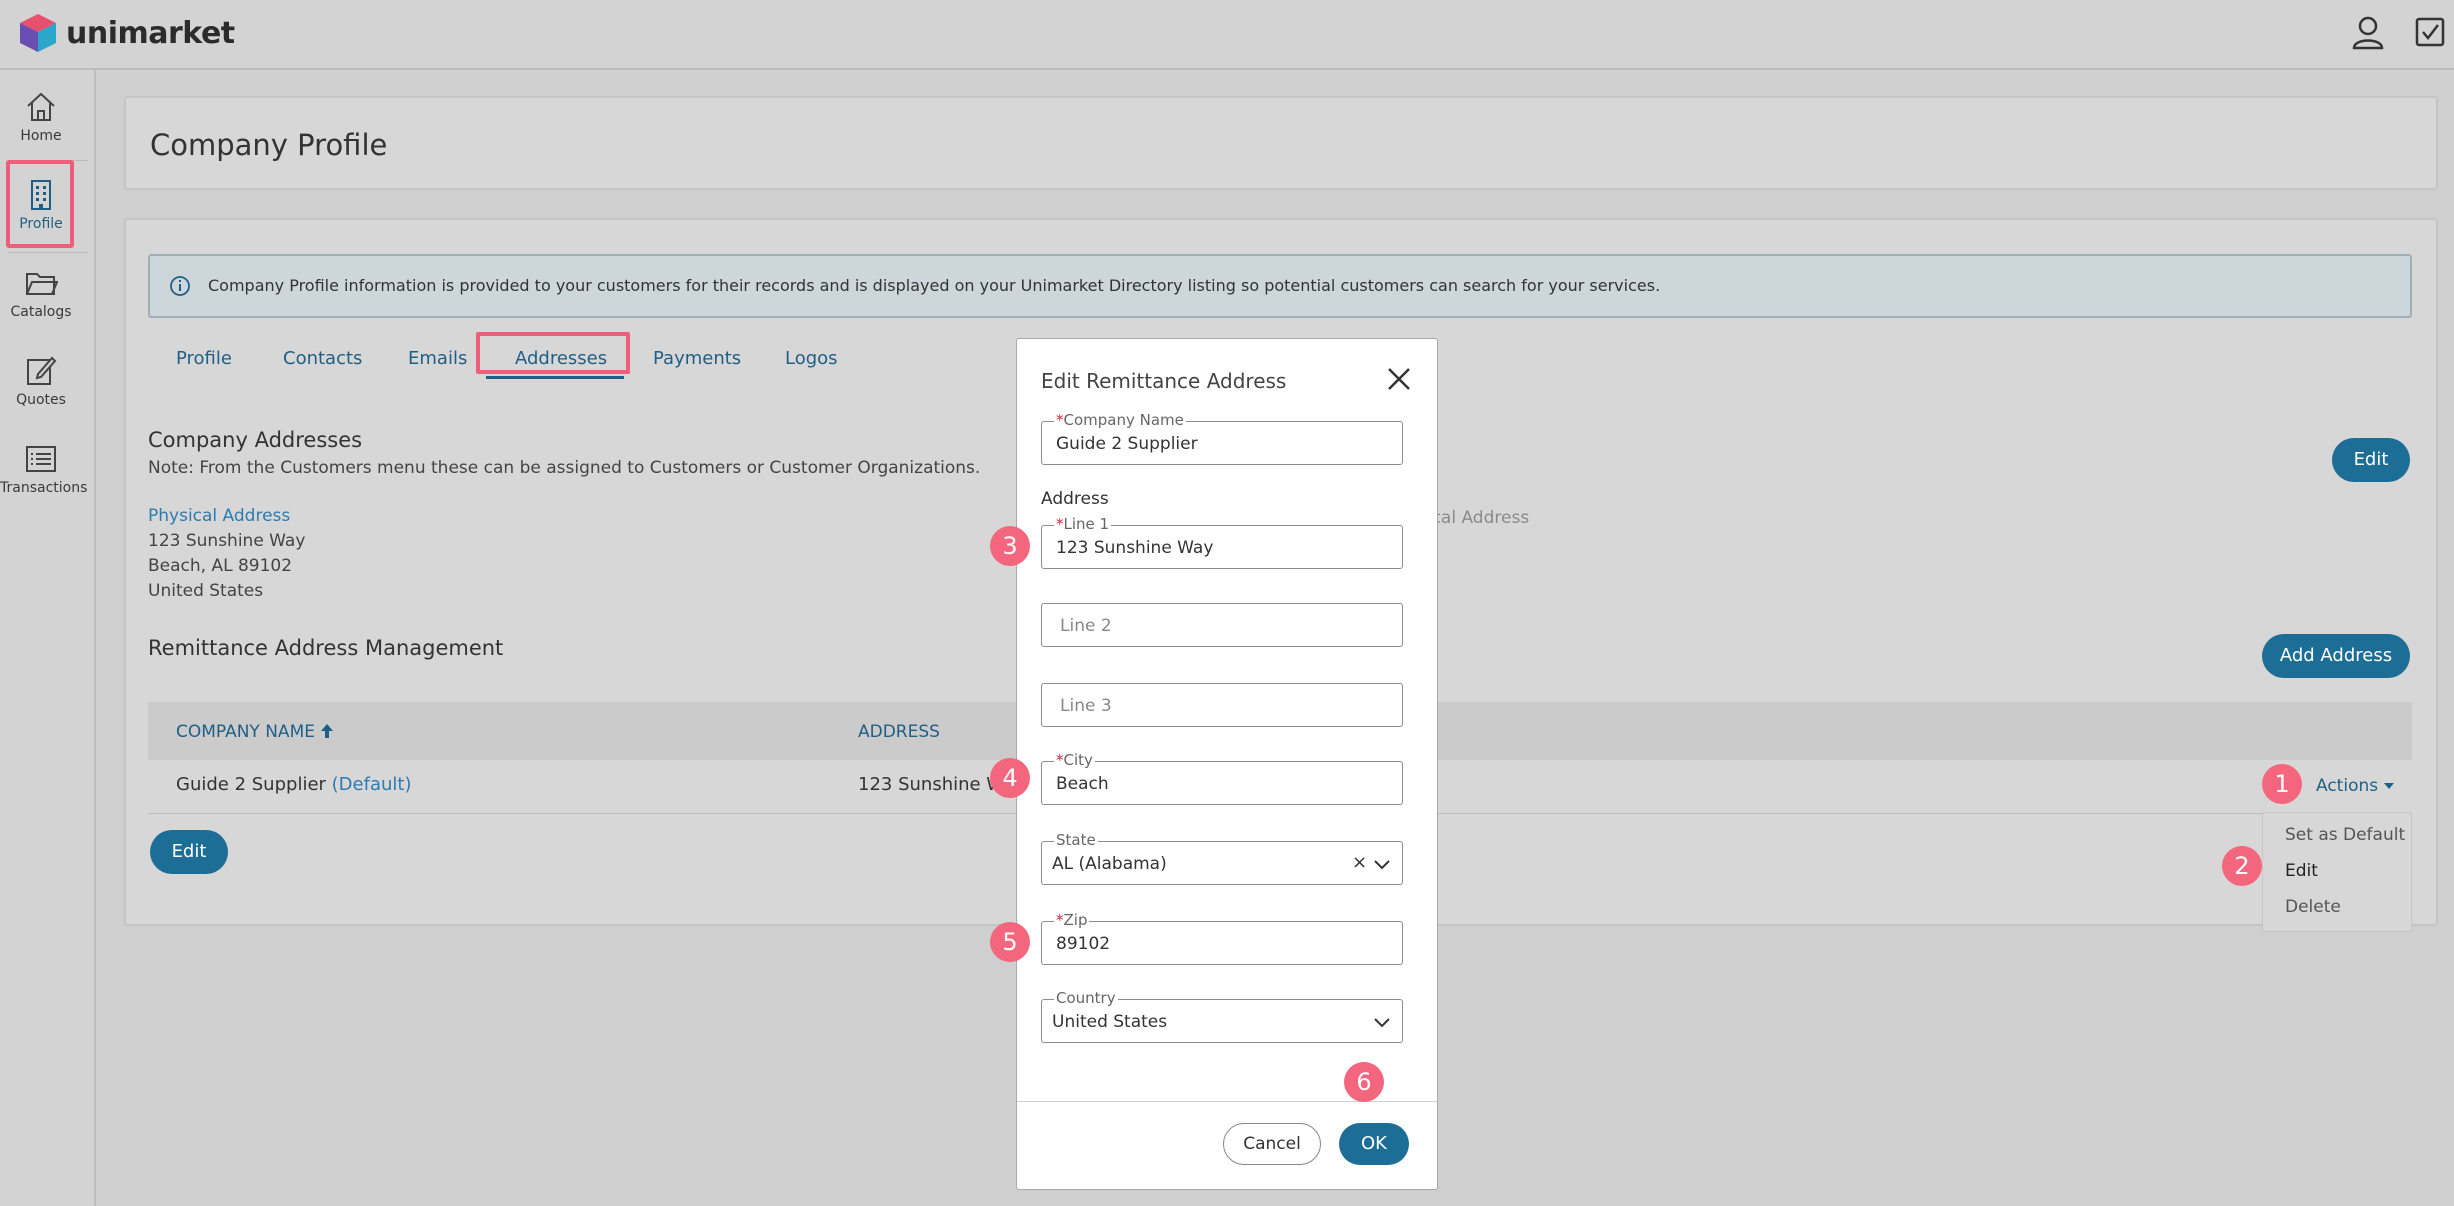 Image resolution: width=2454 pixels, height=1206 pixels. Describe the element at coordinates (2337, 872) in the screenshot. I see `actions-menu: Set as Default Edit Delete` at that location.